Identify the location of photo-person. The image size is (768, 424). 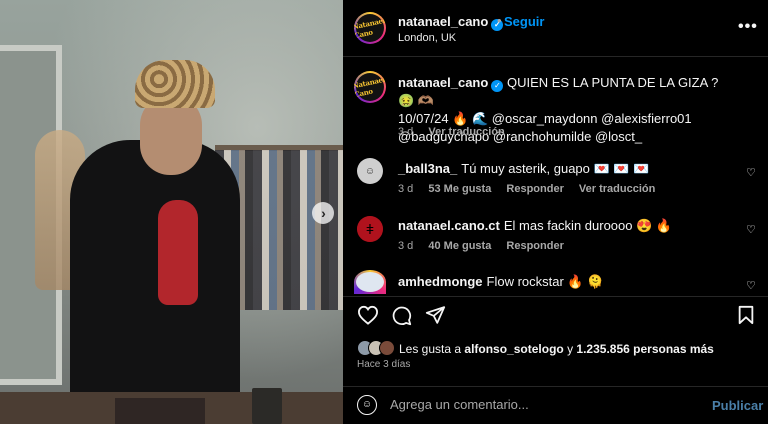
(155, 282).